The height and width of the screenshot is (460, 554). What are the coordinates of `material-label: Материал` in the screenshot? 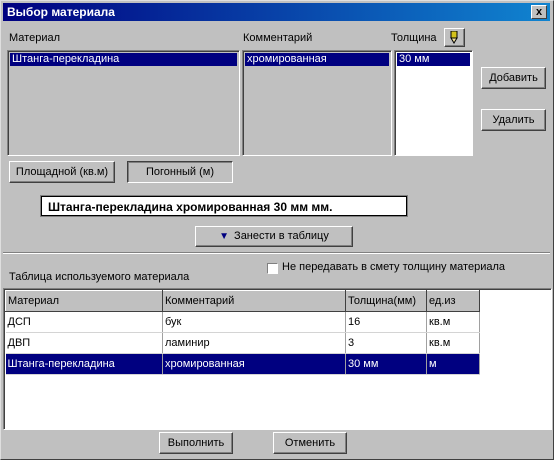 It's located at (34, 38).